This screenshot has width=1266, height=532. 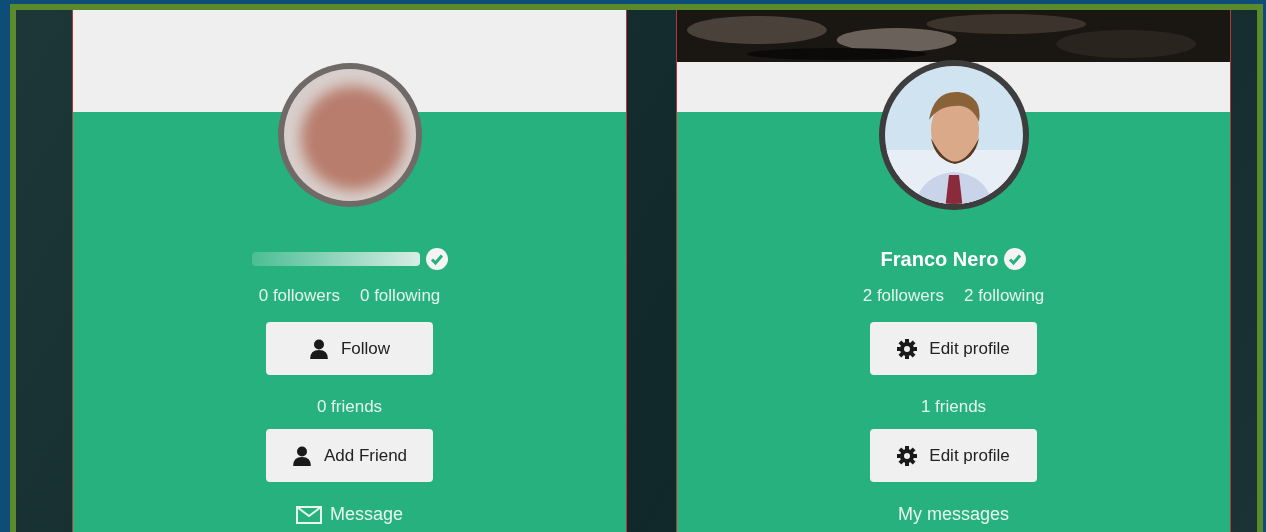 What do you see at coordinates (953, 514) in the screenshot?
I see `messages-link: My messages` at bounding box center [953, 514].